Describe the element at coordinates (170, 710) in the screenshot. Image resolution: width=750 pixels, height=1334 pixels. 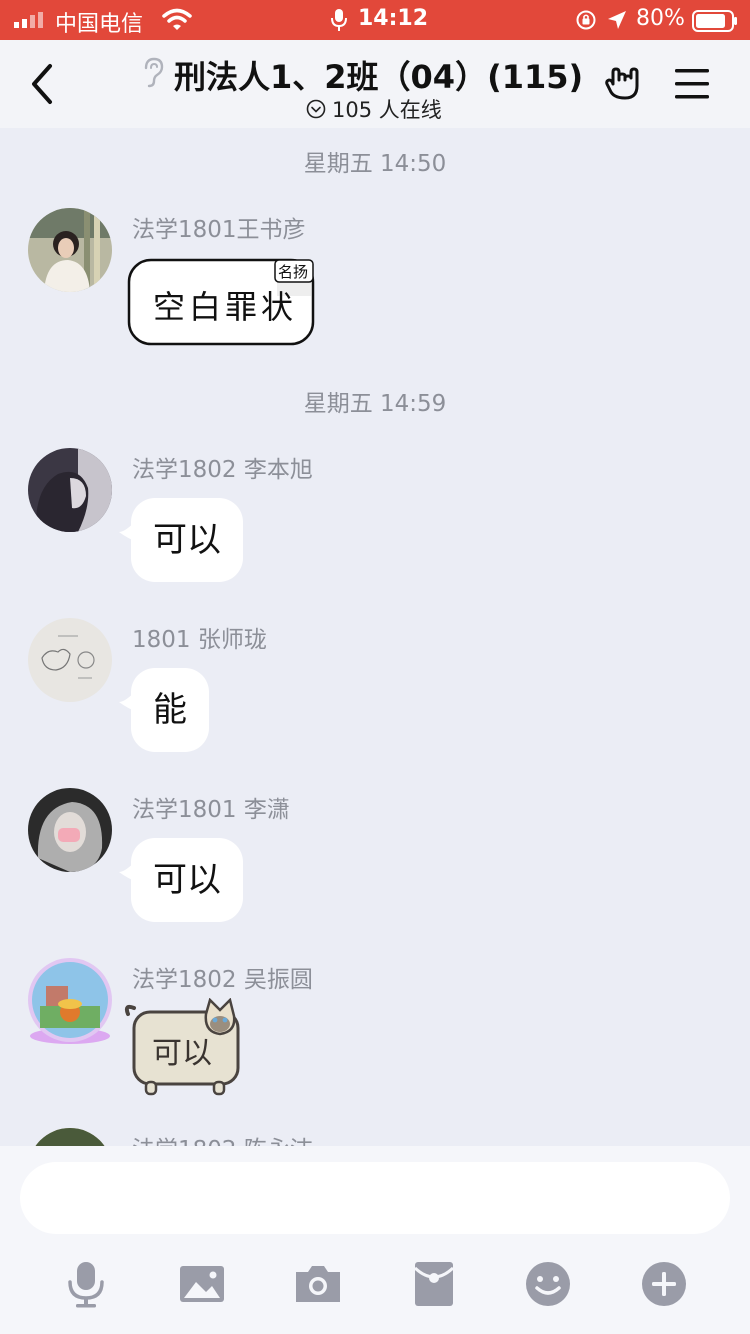
I see `message-text: 能` at that location.